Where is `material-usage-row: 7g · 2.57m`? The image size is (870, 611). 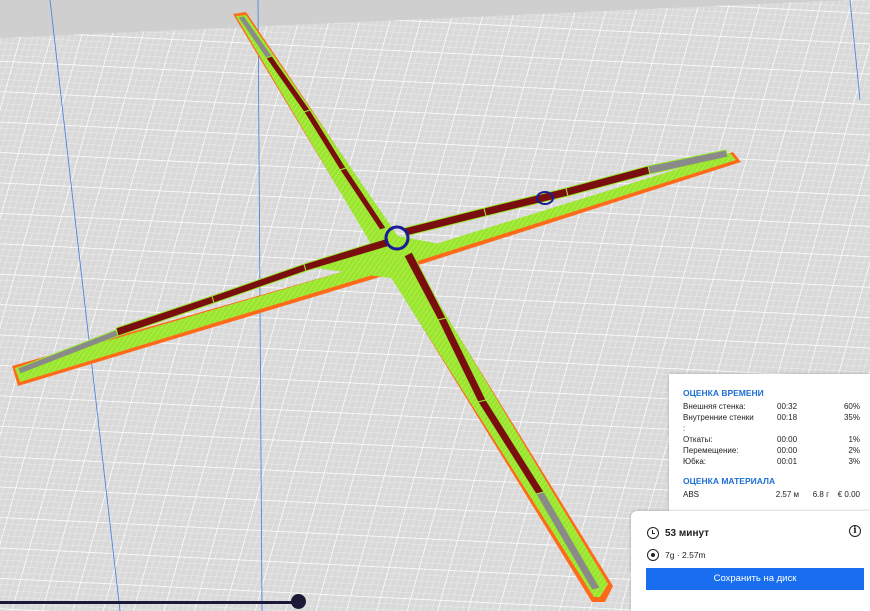 material-usage-row: 7g · 2.57m is located at coordinates (676, 555).